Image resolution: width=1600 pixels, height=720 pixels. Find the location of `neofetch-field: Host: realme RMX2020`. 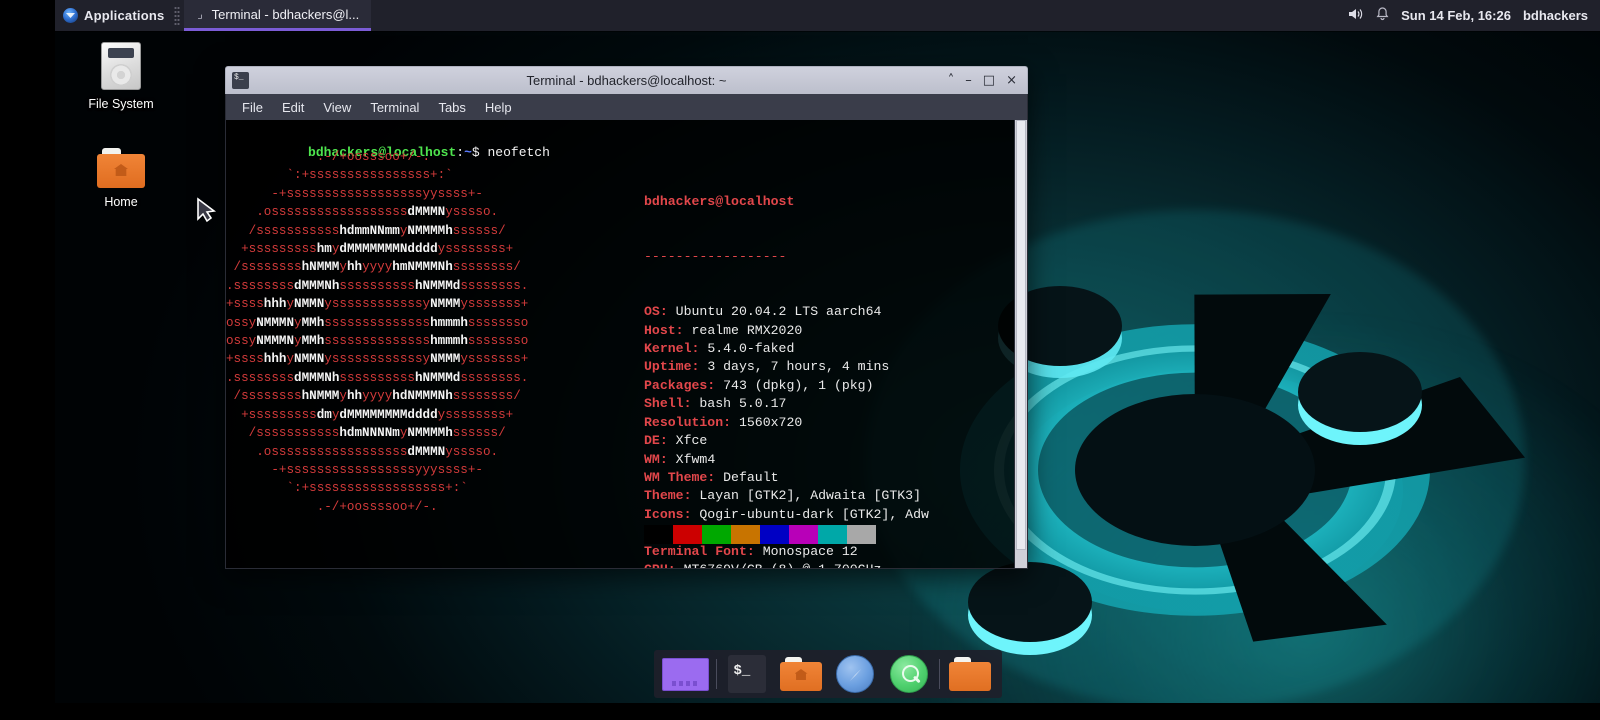

neofetch-field: Host: realme RMX2020 is located at coordinates (786, 331).